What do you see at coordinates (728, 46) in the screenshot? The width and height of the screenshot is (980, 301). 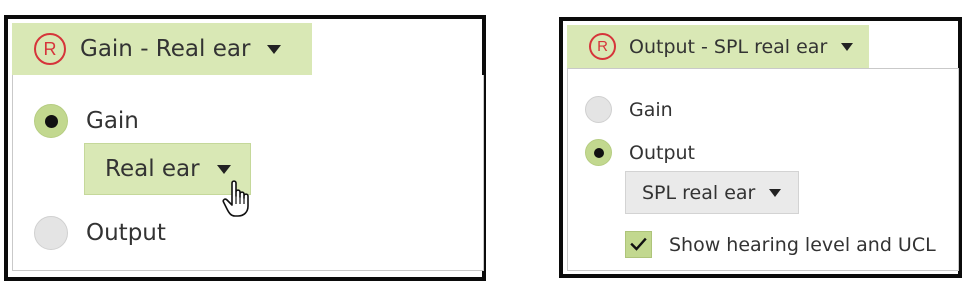 I see `view-mode-label: Output - SPL real ear` at bounding box center [728, 46].